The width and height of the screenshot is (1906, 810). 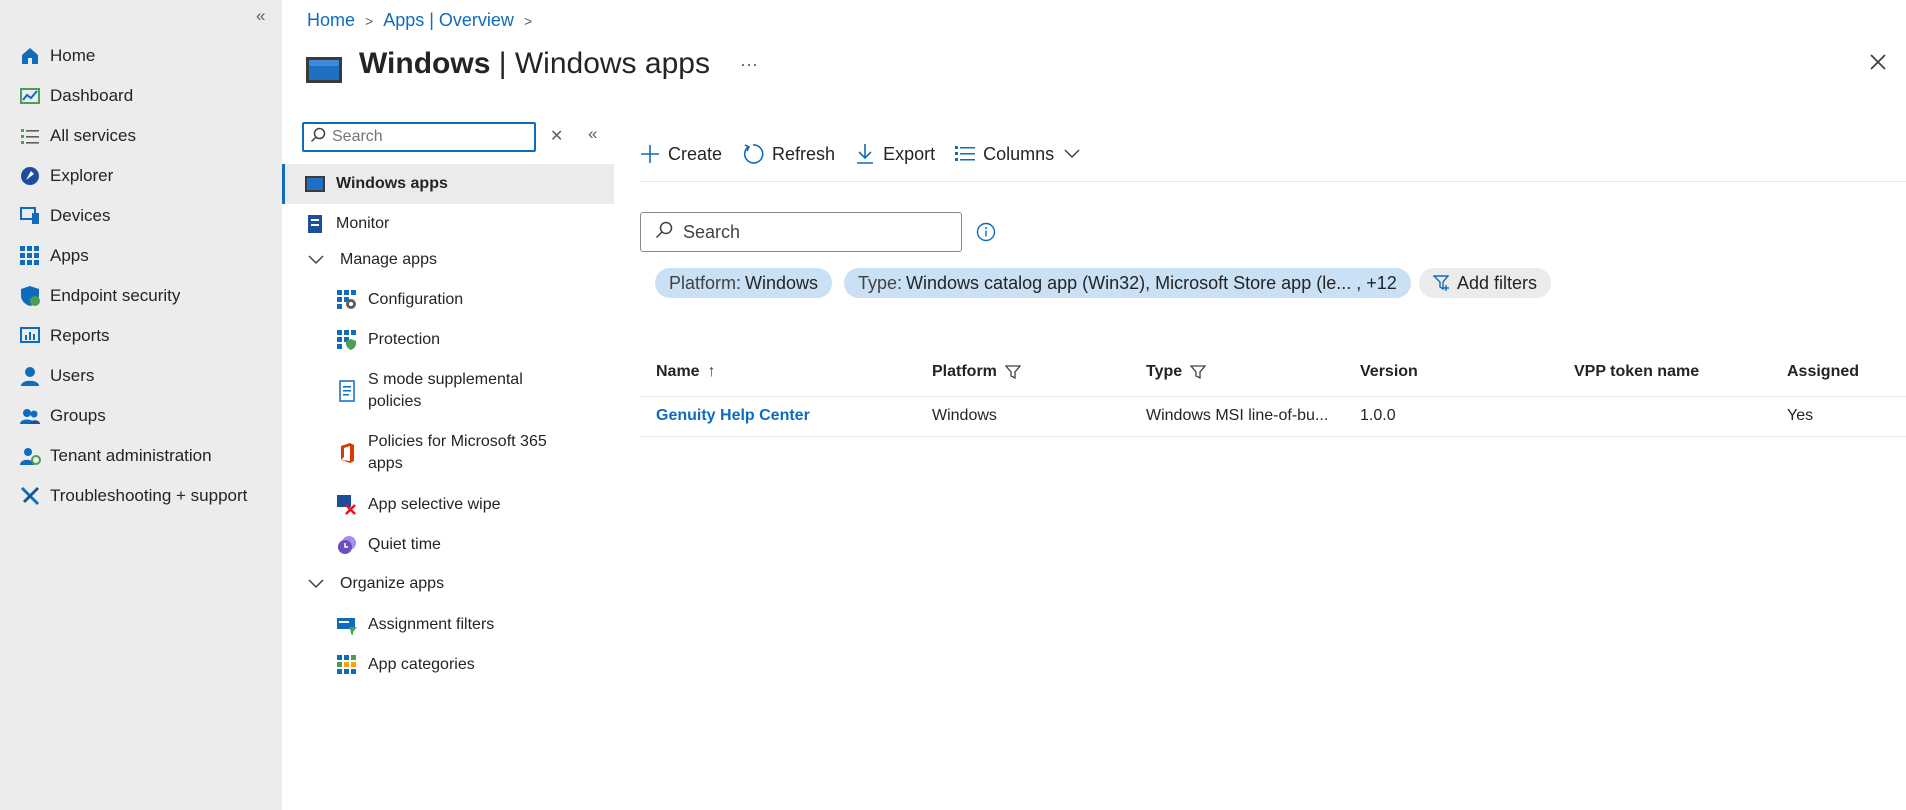 What do you see at coordinates (347, 391) in the screenshot?
I see `policy-document-icon` at bounding box center [347, 391].